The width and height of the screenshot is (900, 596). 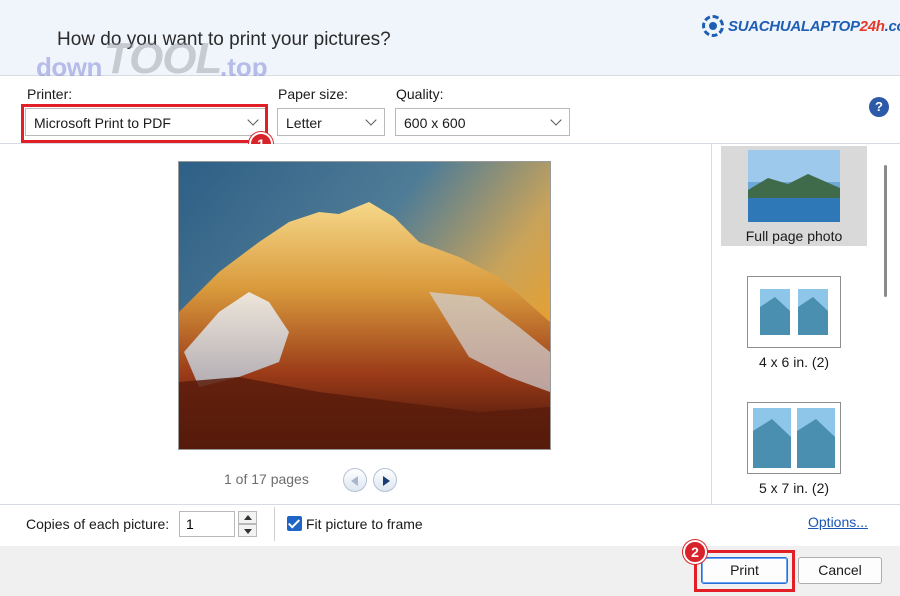 I want to click on arrow-up-icon, so click(x=248, y=517).